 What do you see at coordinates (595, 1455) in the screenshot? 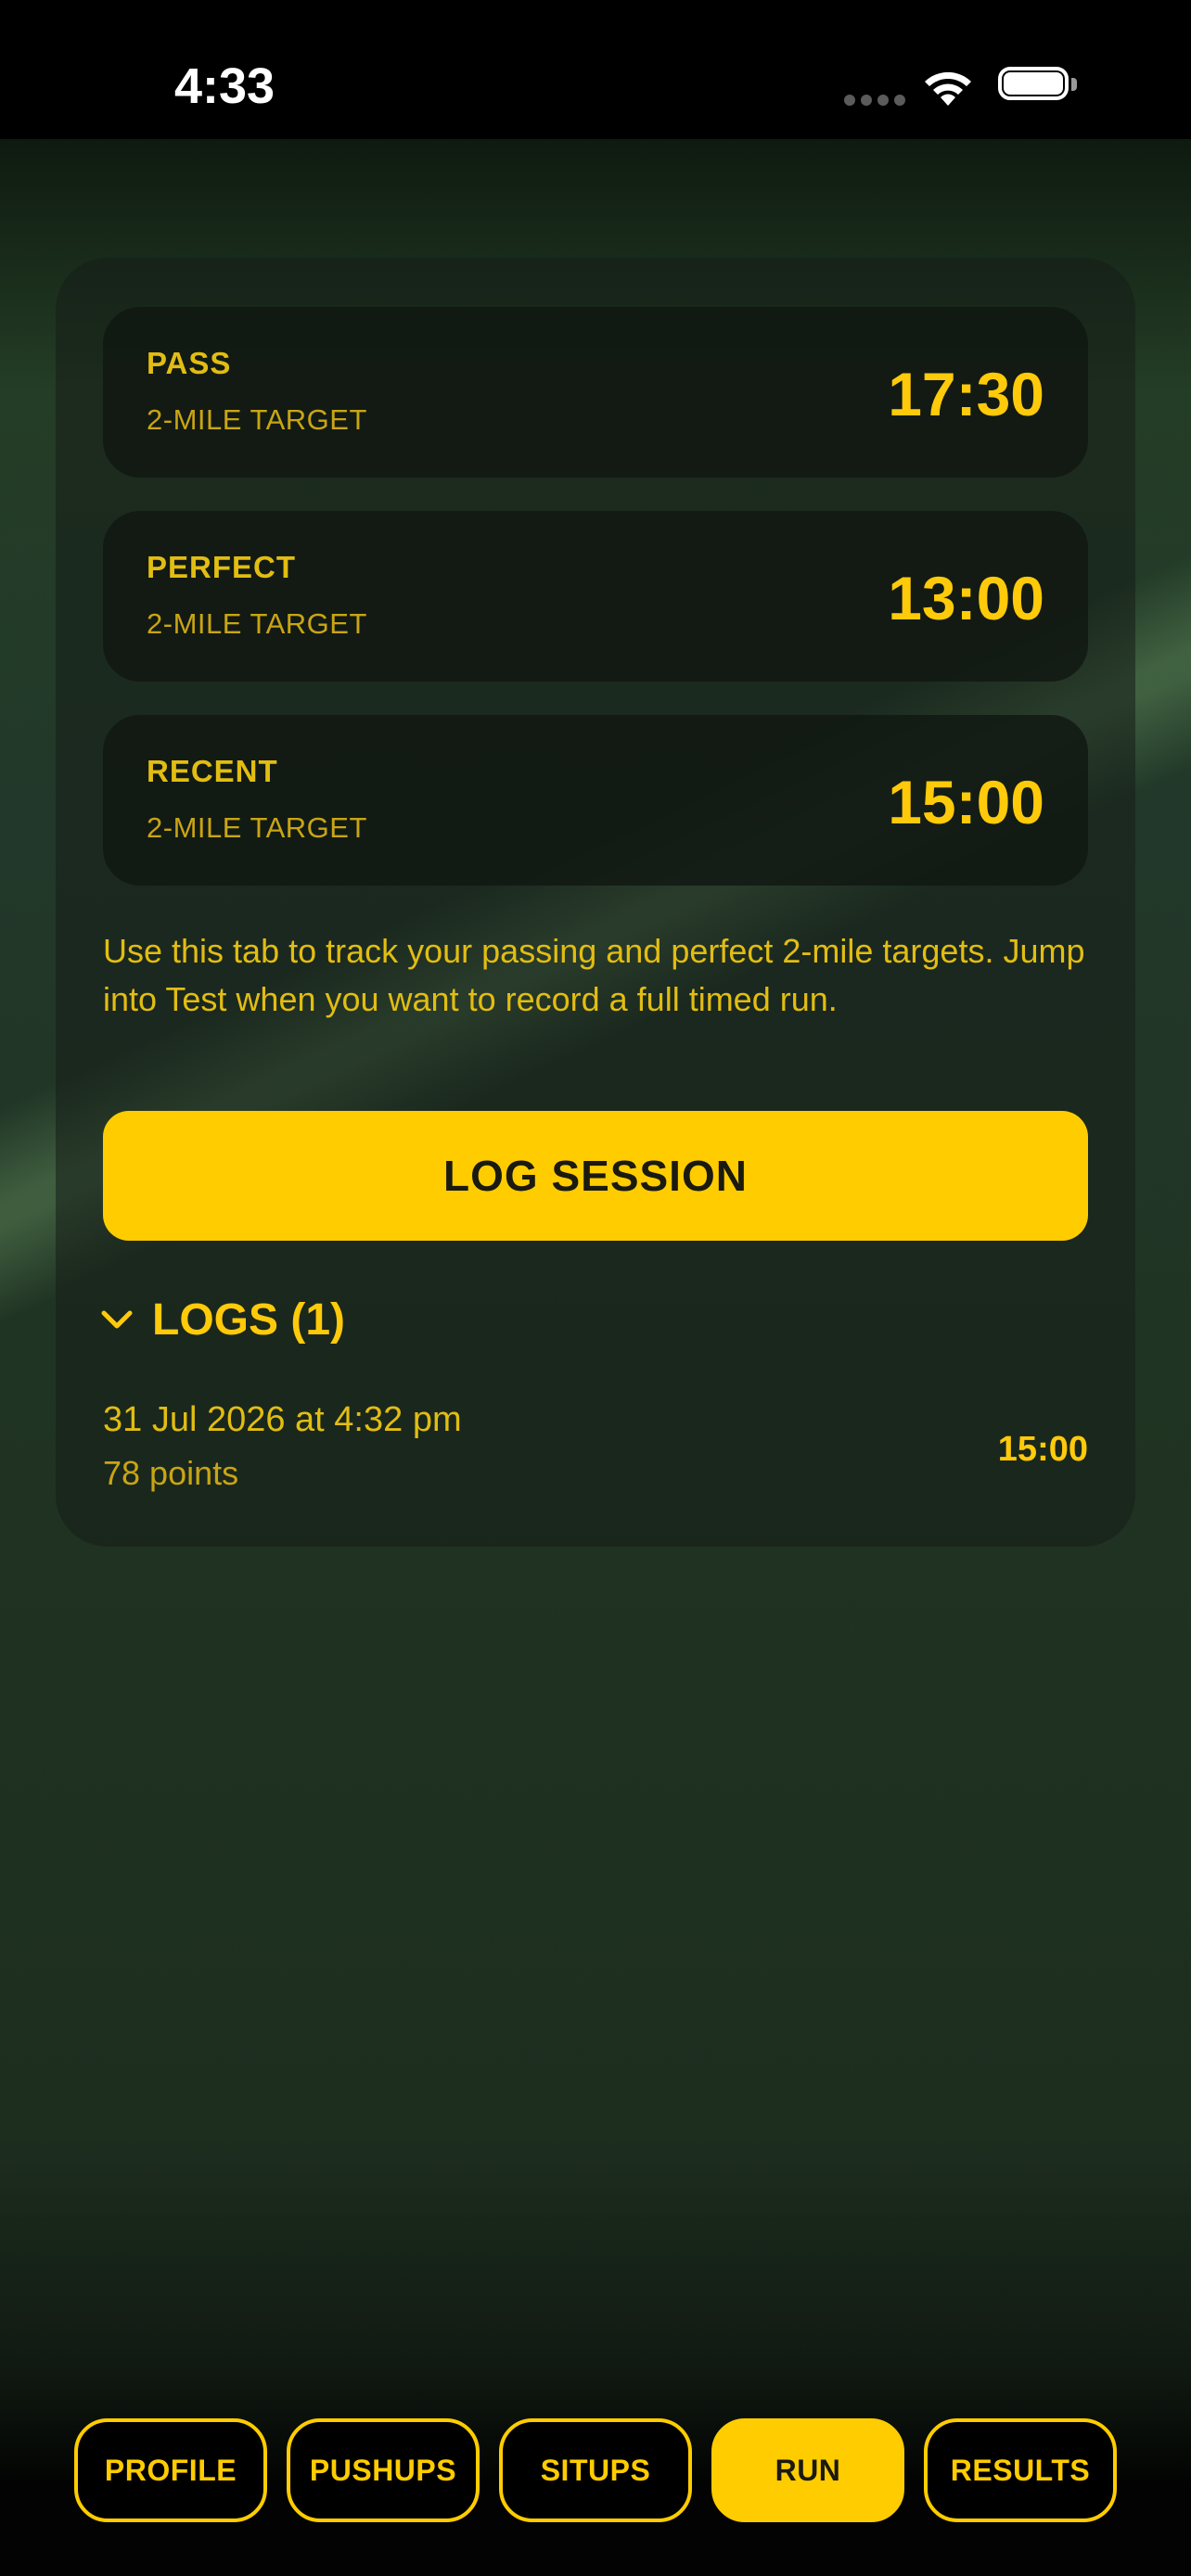
I see `log-entry: 31 Jul 2026 at 4:32 pm 78 points 15:00` at bounding box center [595, 1455].